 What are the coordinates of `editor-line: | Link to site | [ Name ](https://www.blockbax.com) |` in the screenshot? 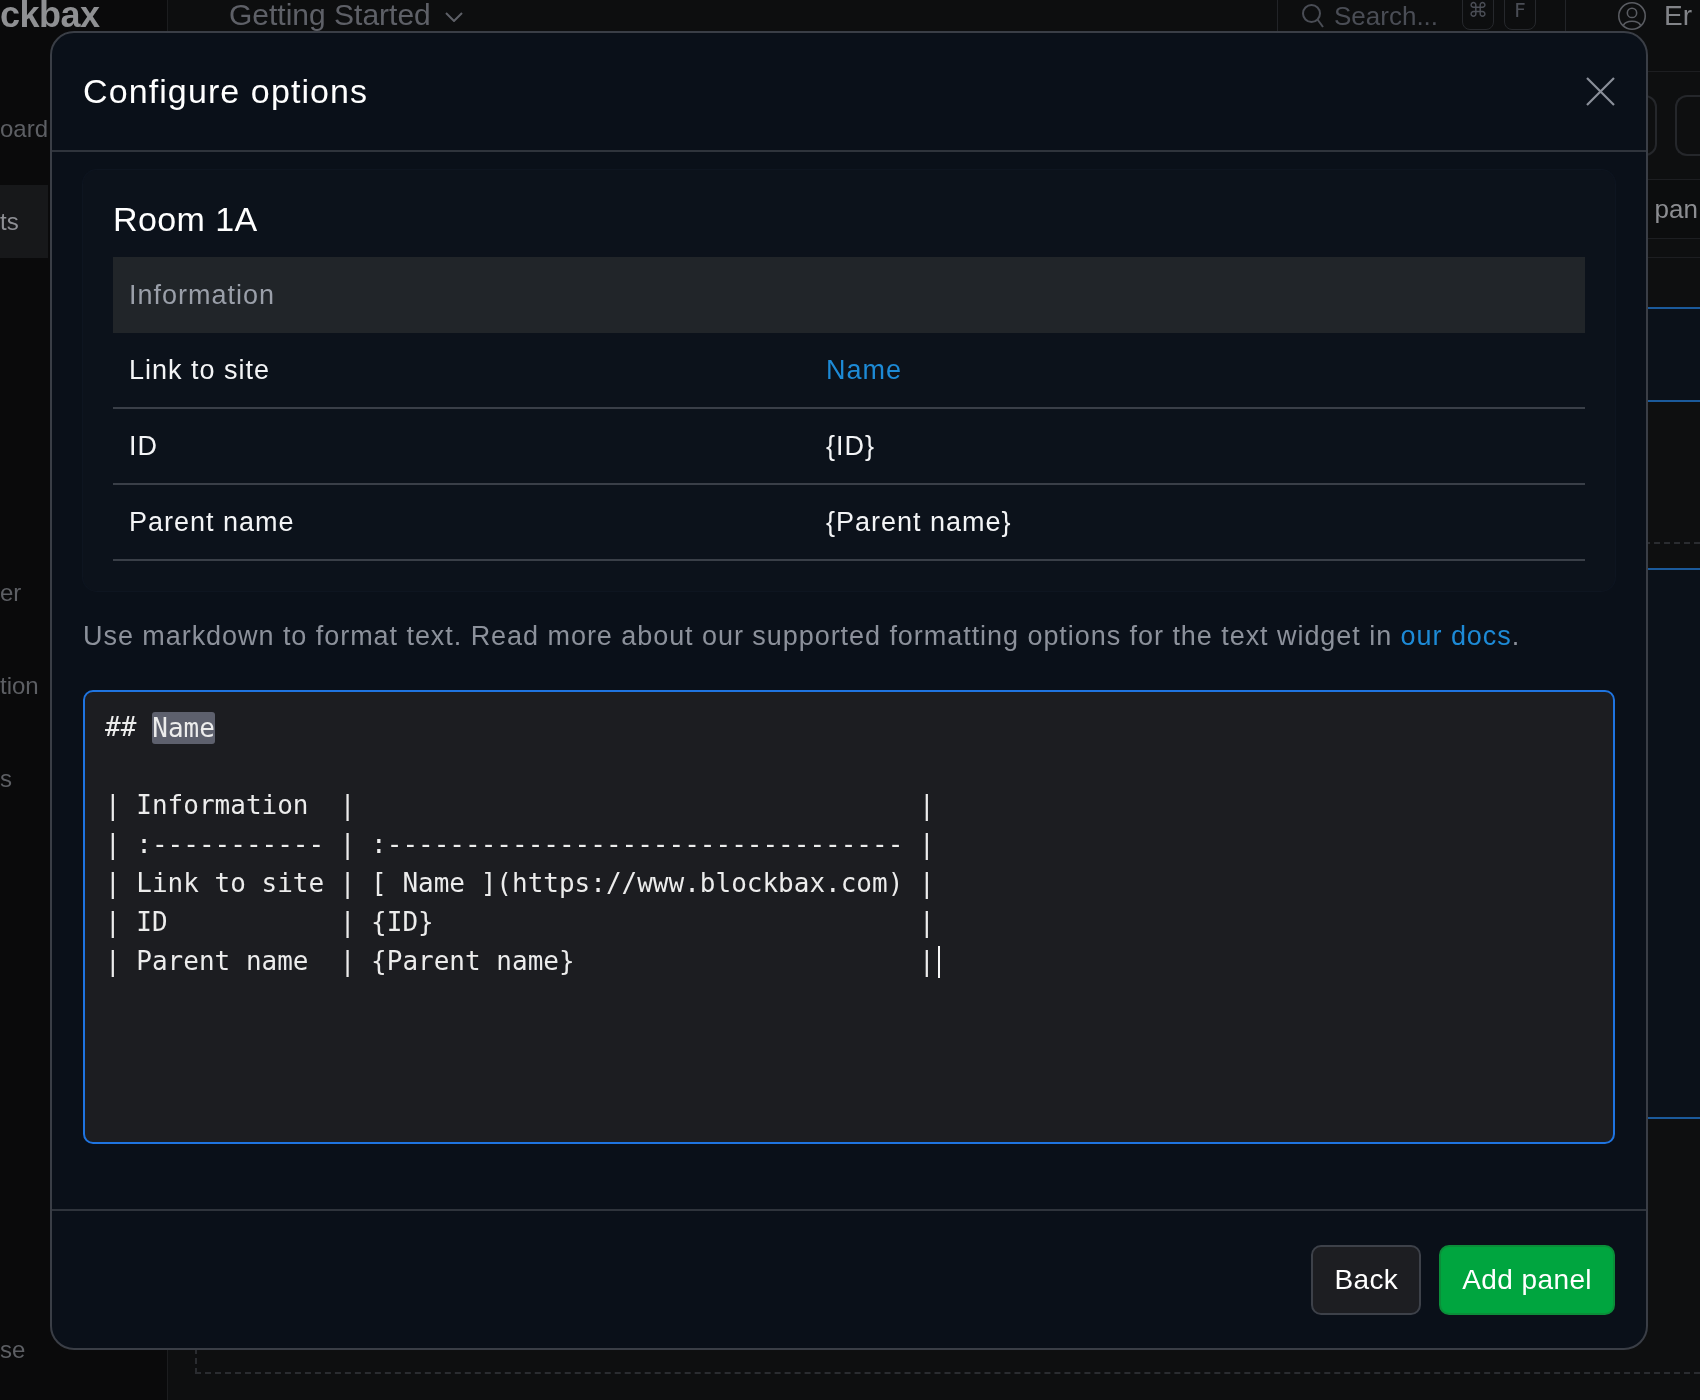 It's located at (520, 884).